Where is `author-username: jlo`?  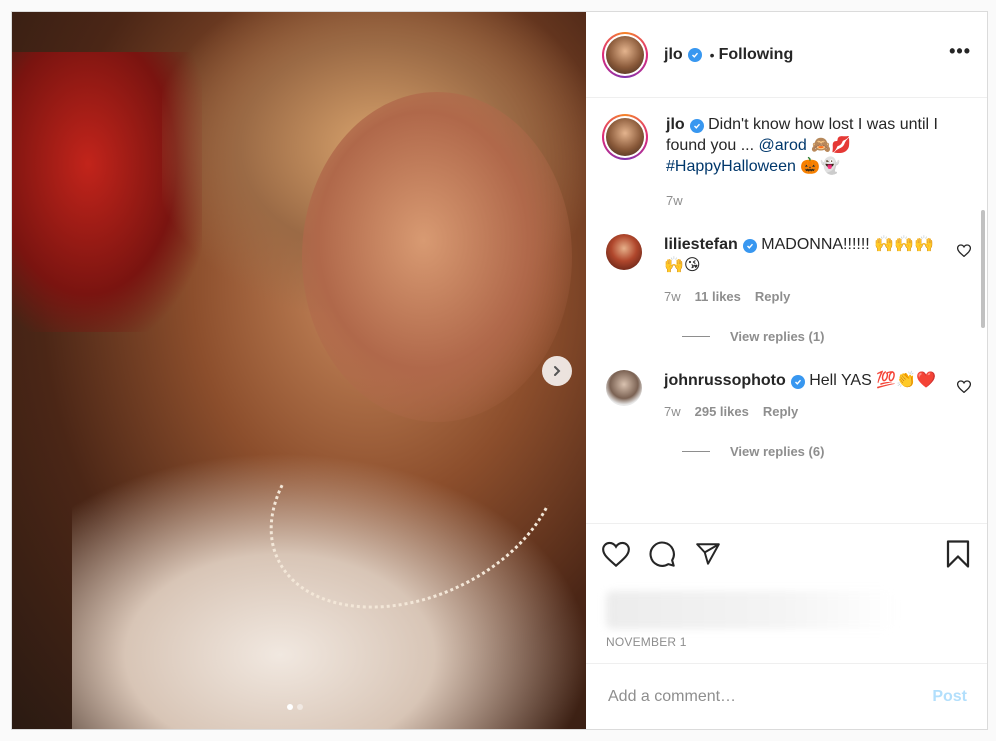 author-username: jlo is located at coordinates (673, 55).